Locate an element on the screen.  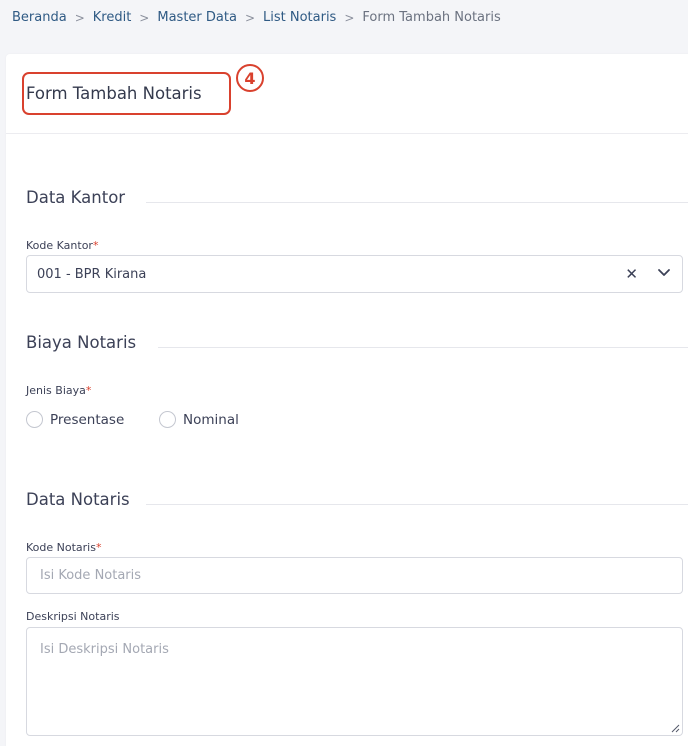
section-title-data-notaris: Data Notaris is located at coordinates (78, 499).